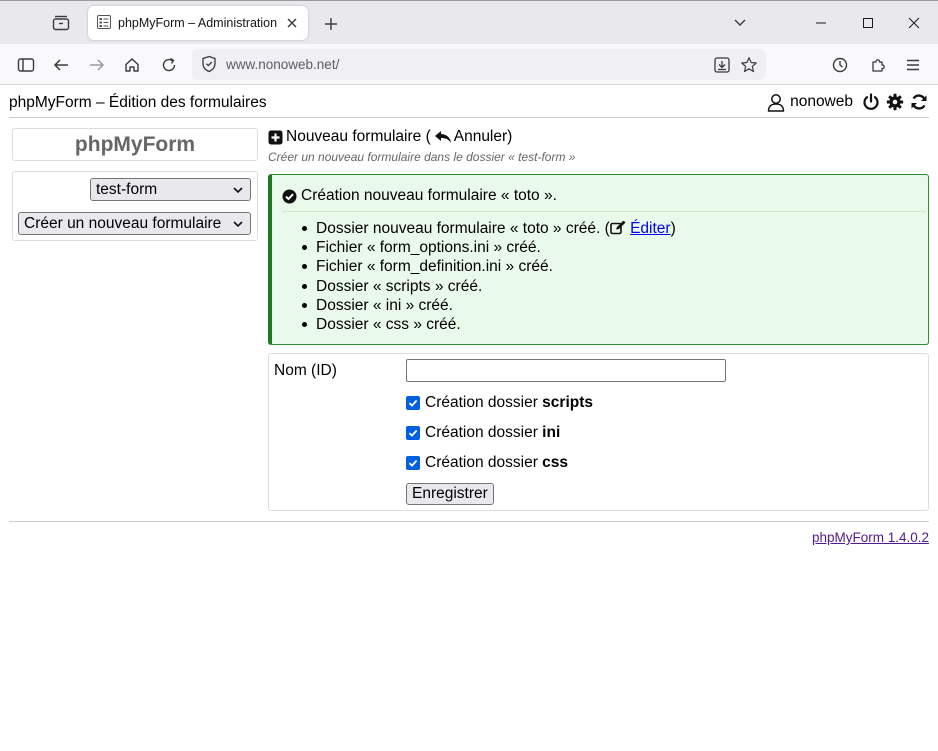 This screenshot has height=751, width=938. I want to click on edit-link: Éditer, so click(650, 228).